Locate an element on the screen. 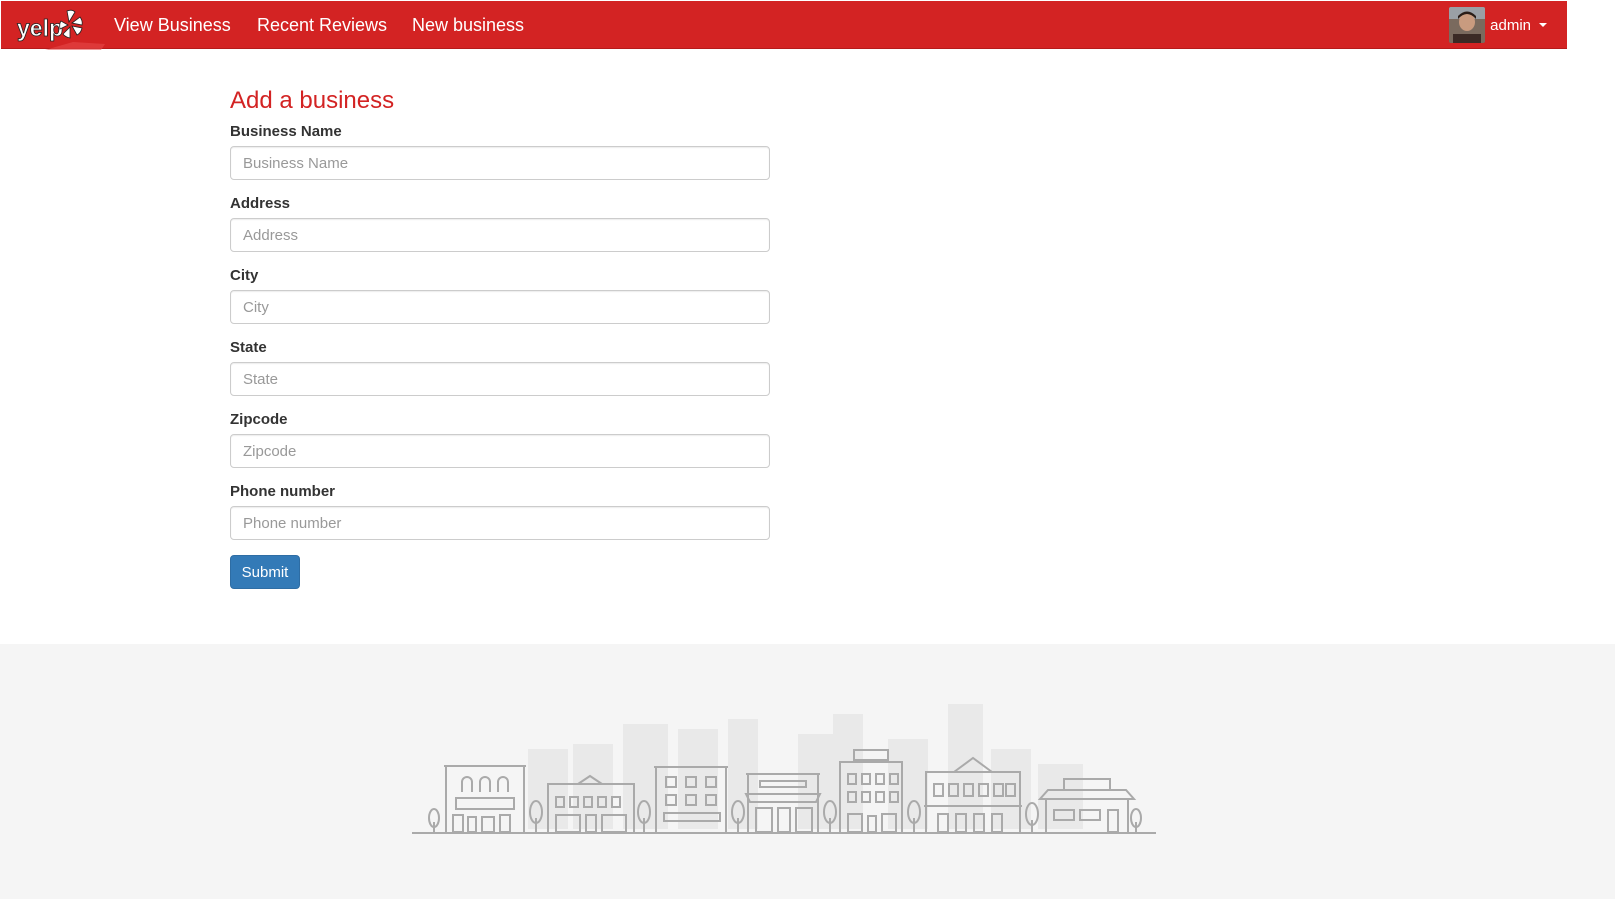  city-skyline-illustration is located at coordinates (784, 769).